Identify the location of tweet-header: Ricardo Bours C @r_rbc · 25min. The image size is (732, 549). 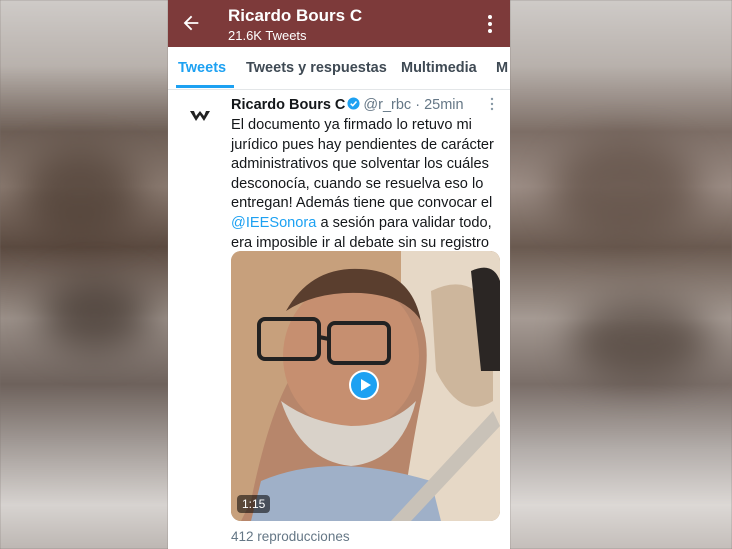
(347, 105).